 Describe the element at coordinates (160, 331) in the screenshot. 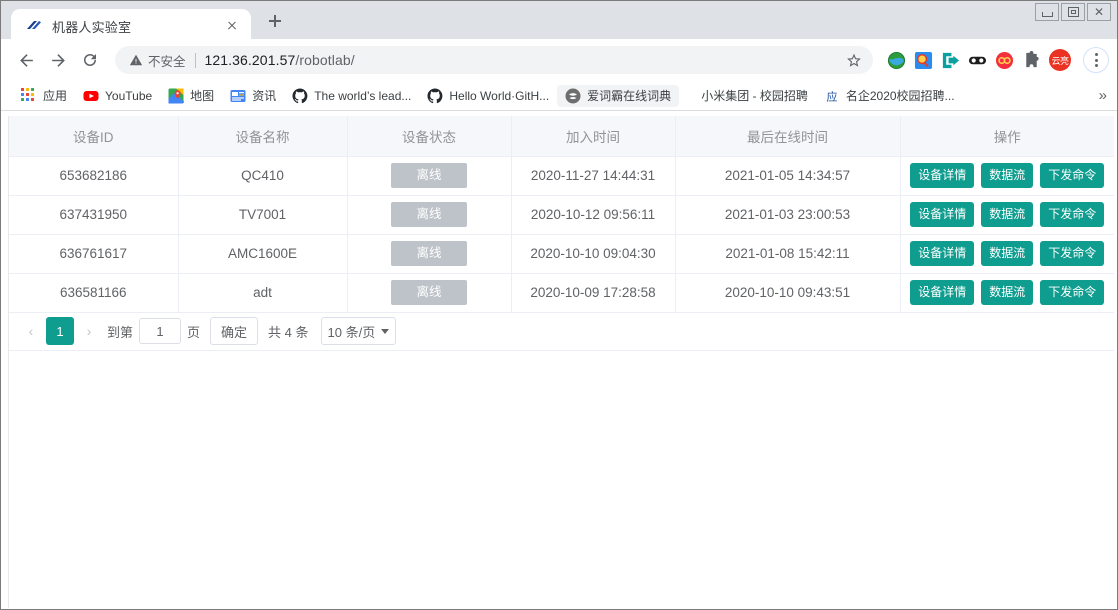

I see `pagination-jump-input` at that location.